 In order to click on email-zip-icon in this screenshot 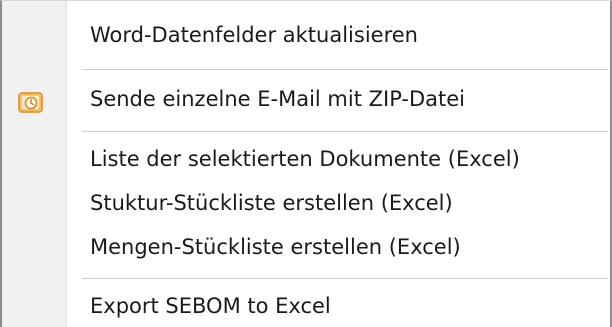, I will do `click(31, 99)`.